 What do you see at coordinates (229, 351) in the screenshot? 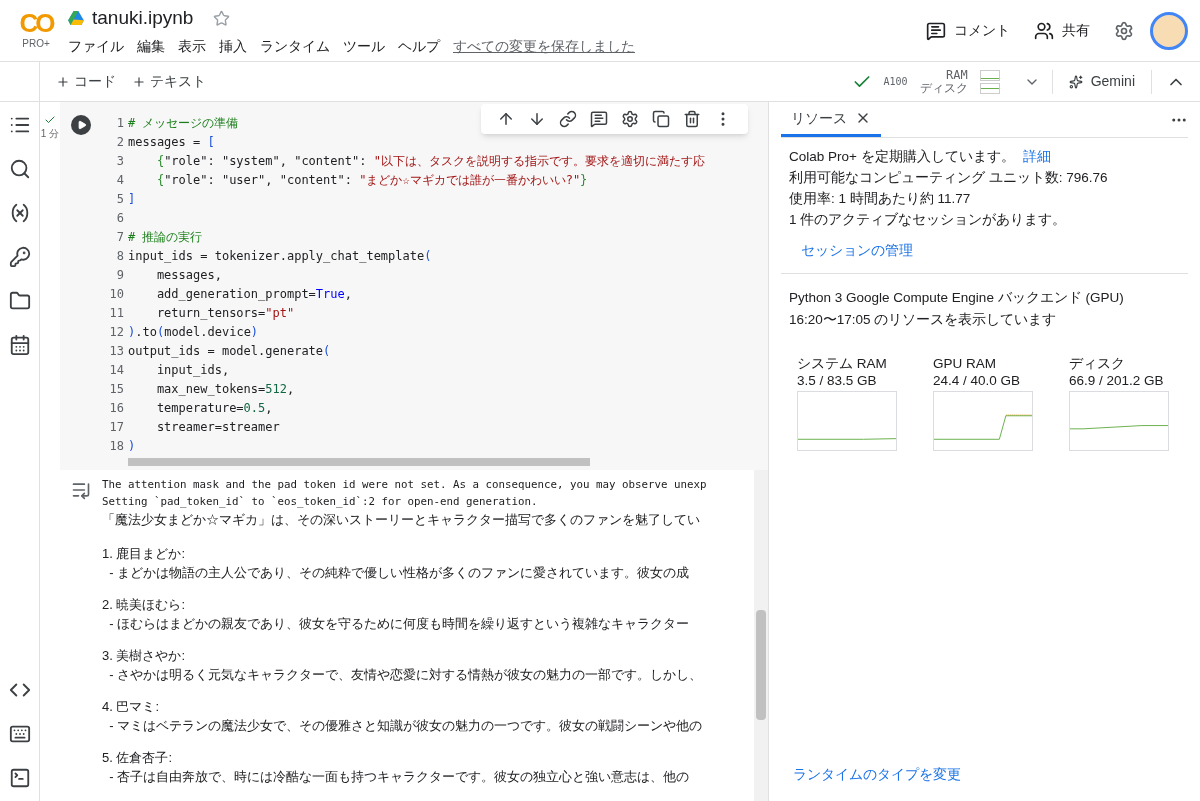
I see `code-line: output_ids = model.generate(` at bounding box center [229, 351].